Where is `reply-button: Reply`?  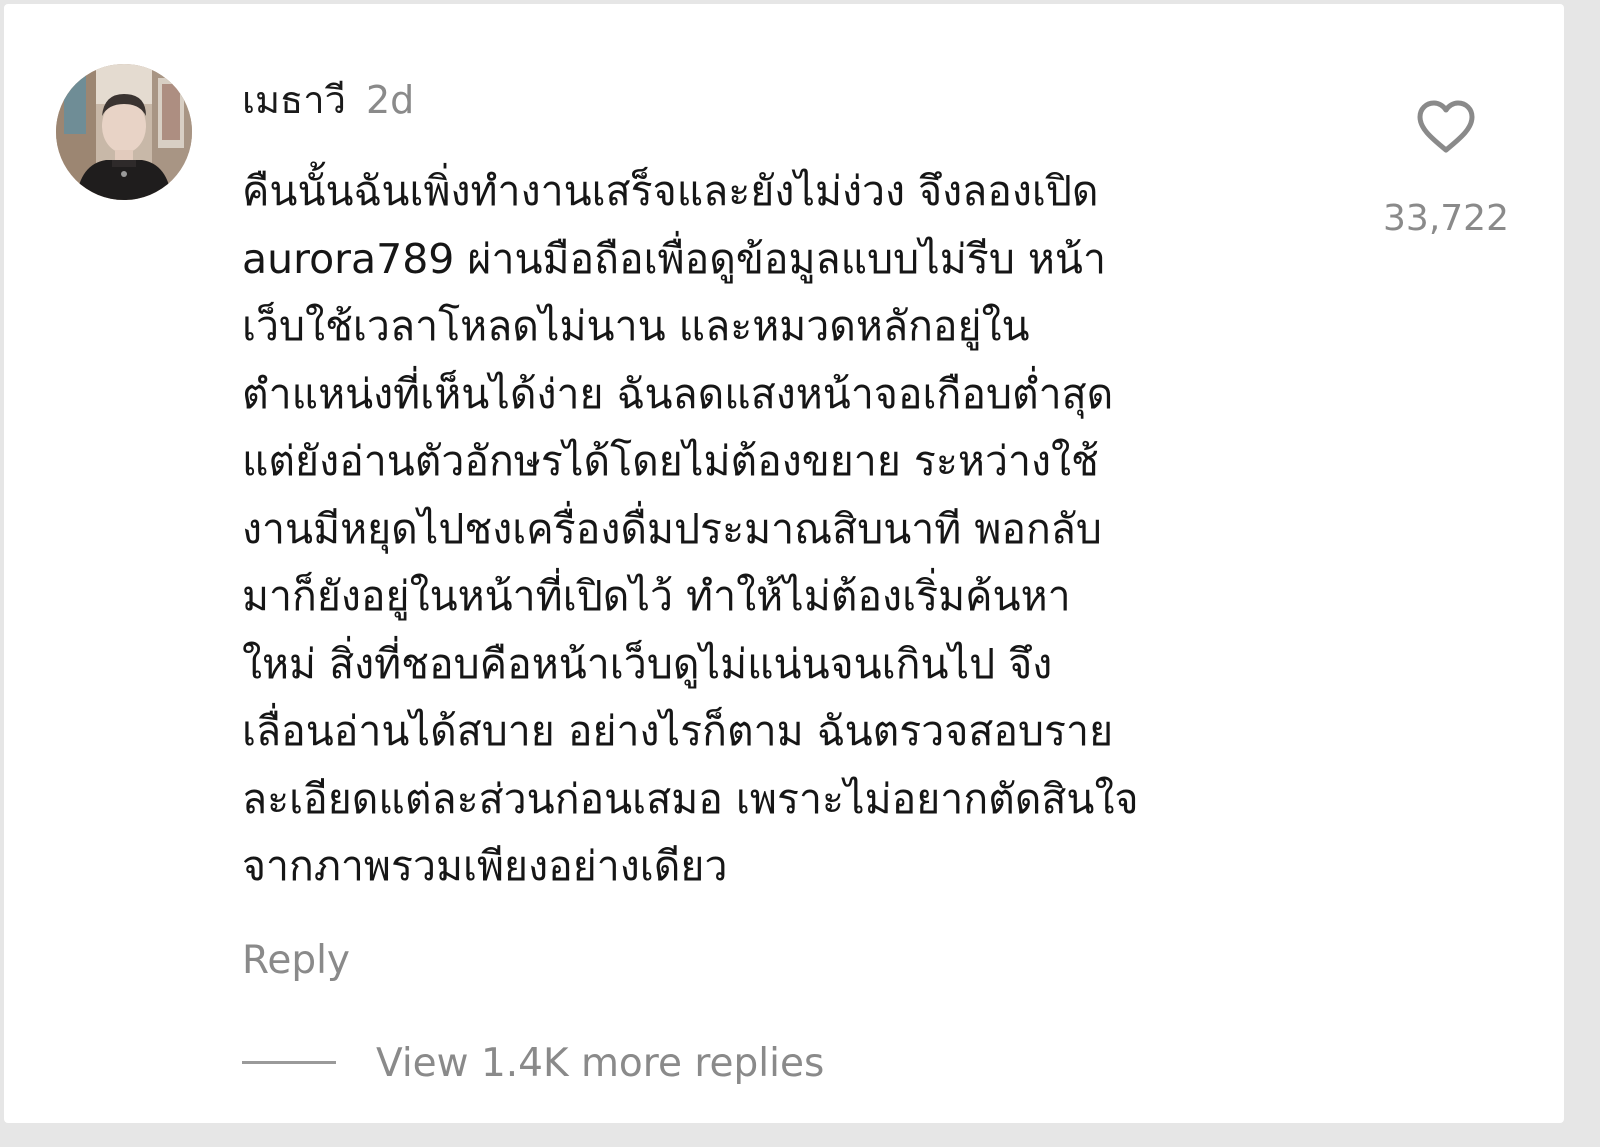 reply-button: Reply is located at coordinates (296, 961).